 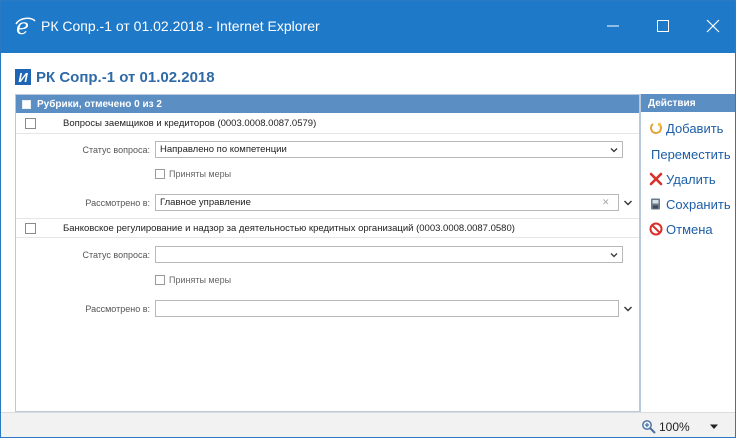 I want to click on actions-header: Действия, so click(x=688, y=103).